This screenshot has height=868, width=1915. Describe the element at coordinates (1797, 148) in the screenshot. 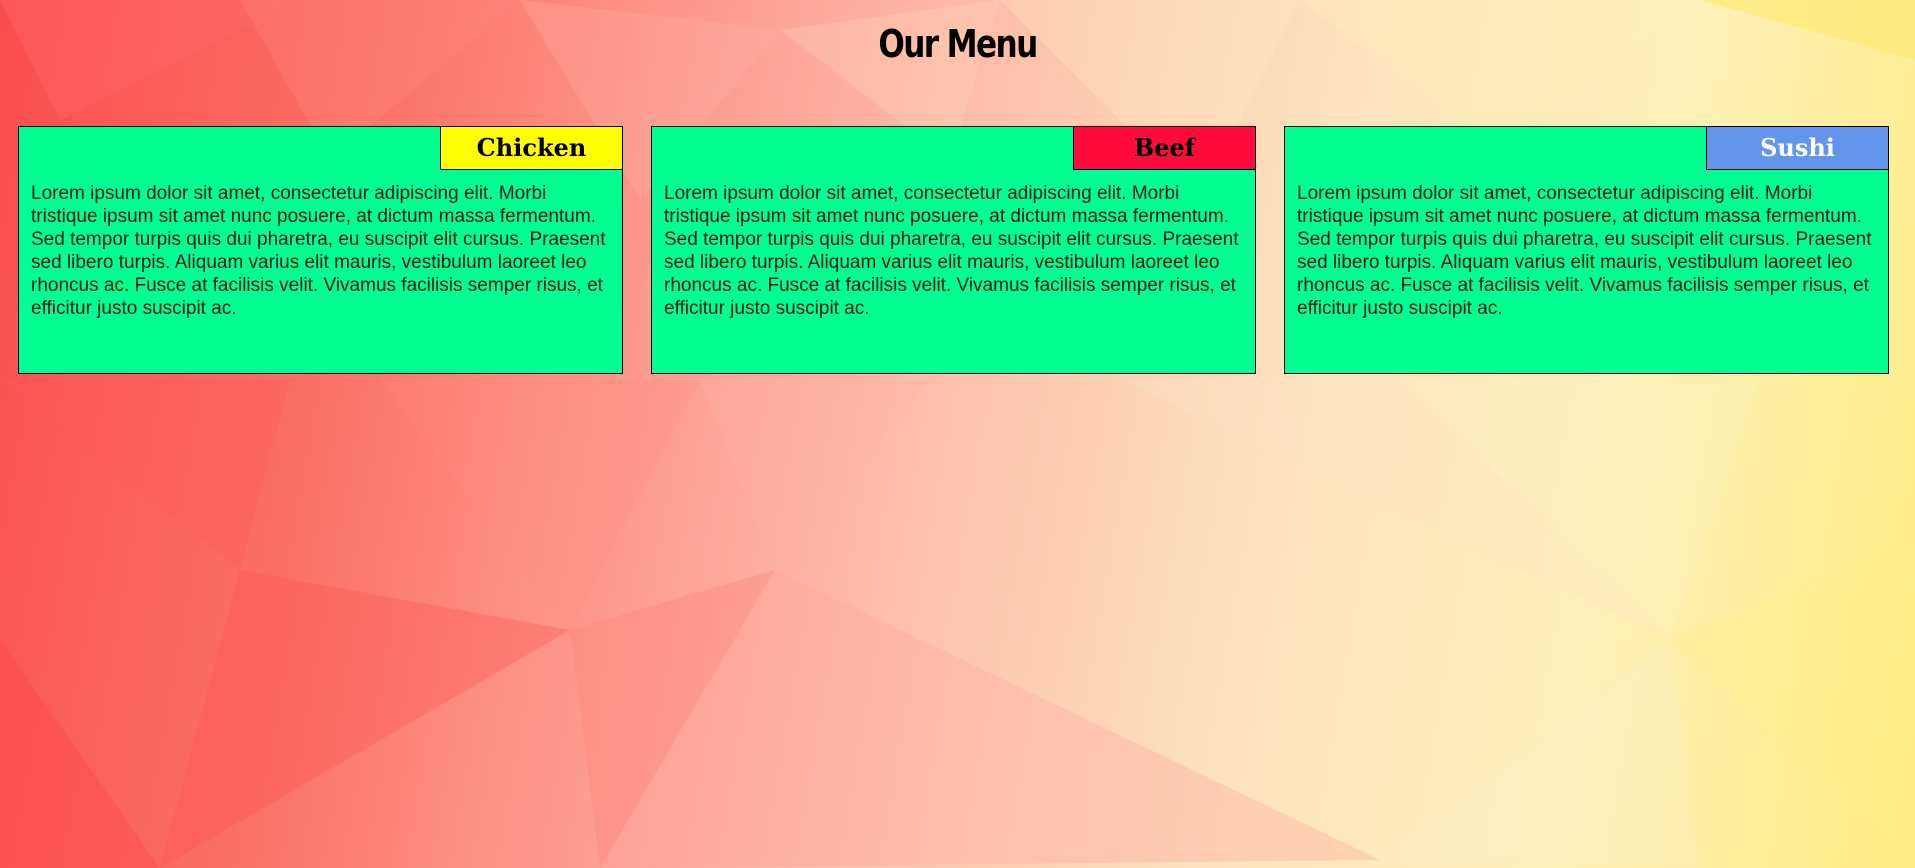

I see `menu-card-label-sushi: Sushi` at that location.